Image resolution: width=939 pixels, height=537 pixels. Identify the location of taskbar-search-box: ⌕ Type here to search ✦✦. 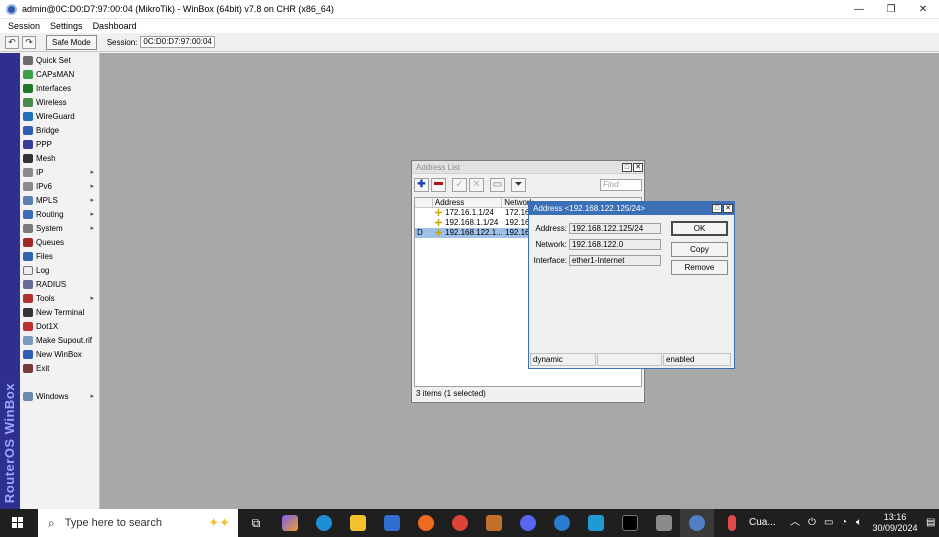
(138, 523).